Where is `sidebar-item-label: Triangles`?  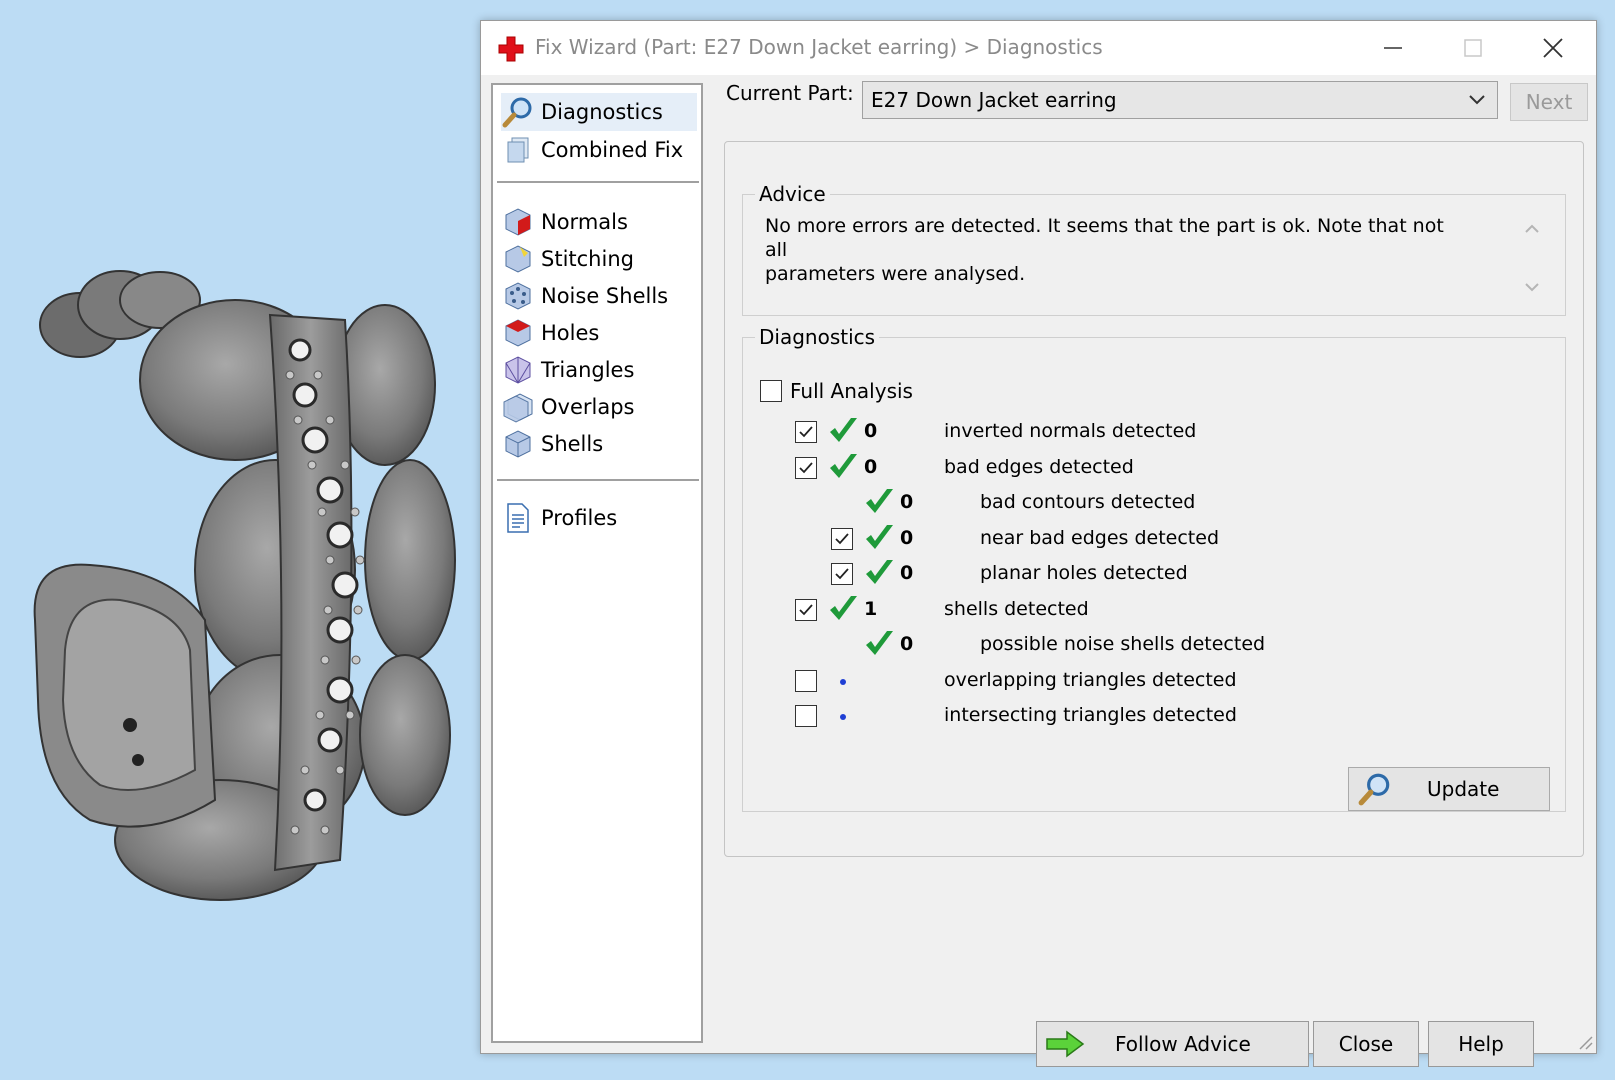 sidebar-item-label: Triangles is located at coordinates (588, 370).